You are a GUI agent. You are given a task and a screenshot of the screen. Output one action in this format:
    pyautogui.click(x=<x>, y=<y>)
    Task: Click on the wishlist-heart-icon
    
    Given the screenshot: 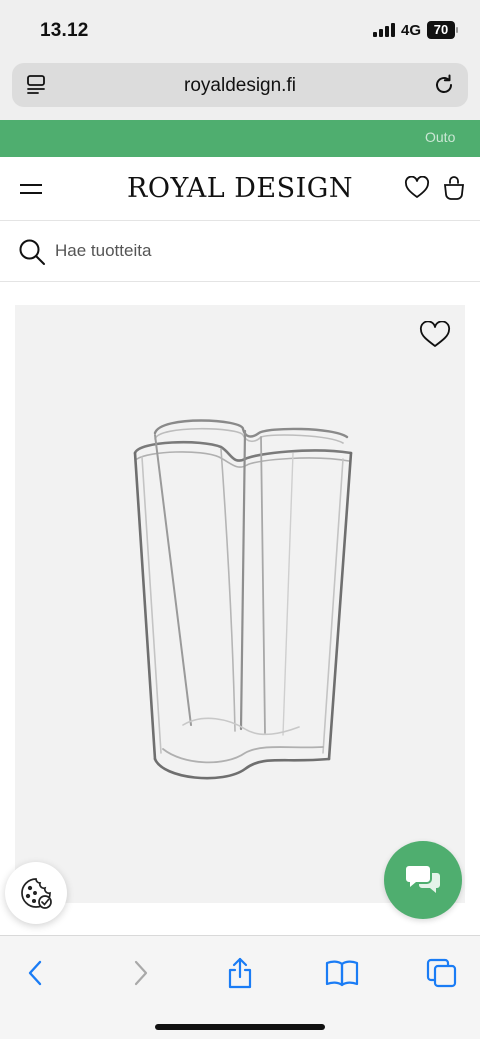 What is the action you would take?
    pyautogui.click(x=435, y=337)
    